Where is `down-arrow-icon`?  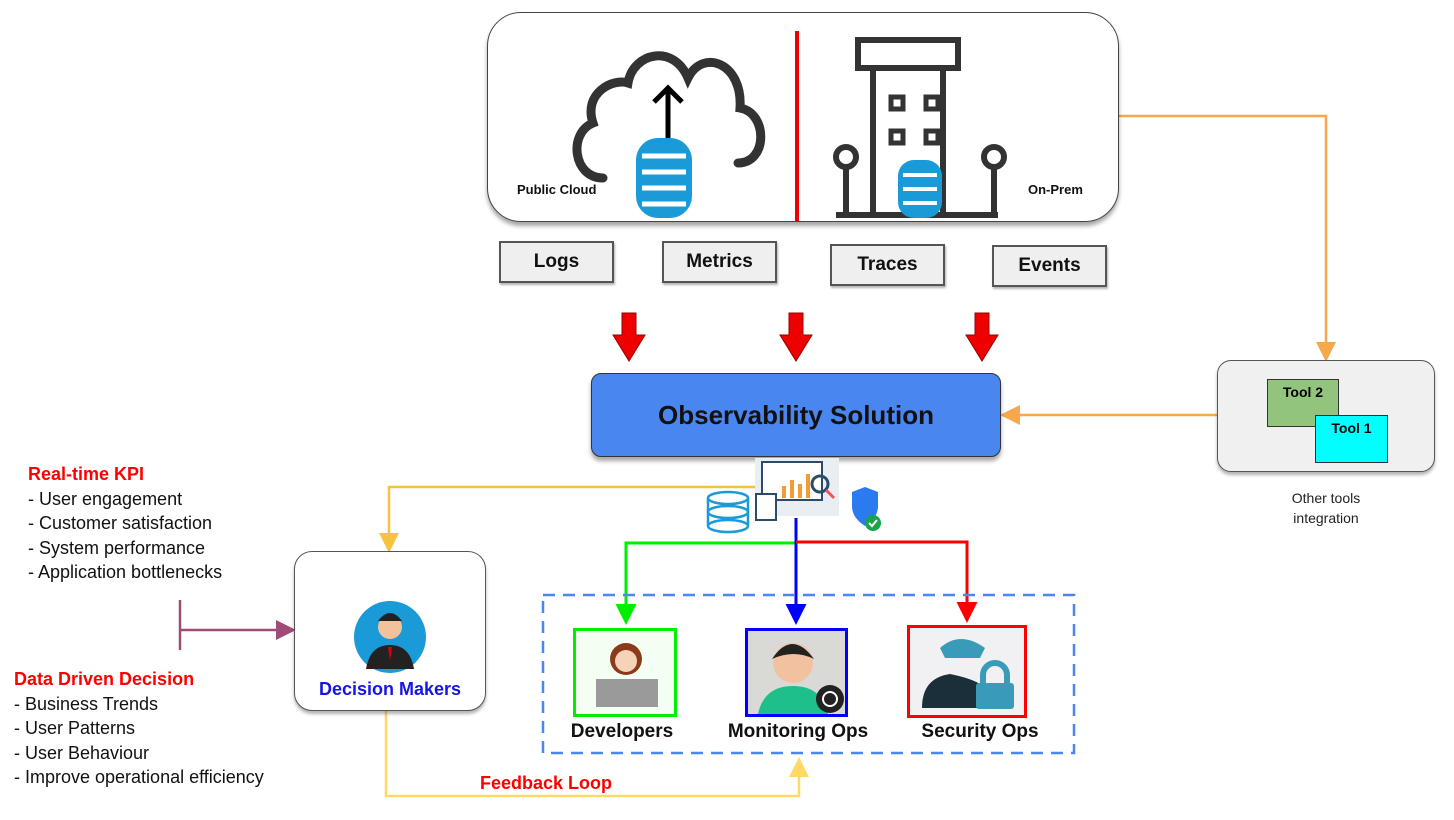
down-arrow-icon is located at coordinates (805, 337).